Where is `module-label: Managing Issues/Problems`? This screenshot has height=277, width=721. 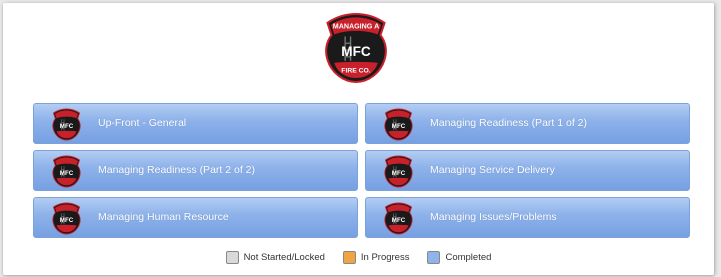
module-label: Managing Issues/Problems is located at coordinates (493, 217).